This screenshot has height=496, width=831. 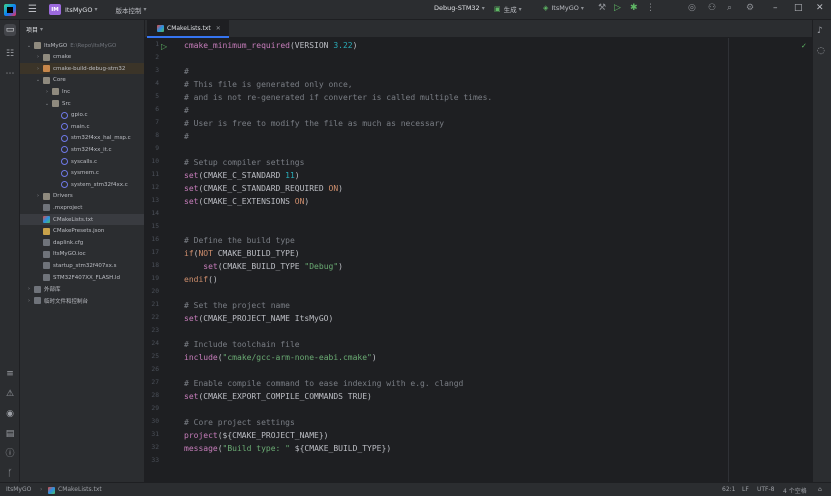 I want to click on ai-assistant-icon: ◎, so click(x=692, y=8).